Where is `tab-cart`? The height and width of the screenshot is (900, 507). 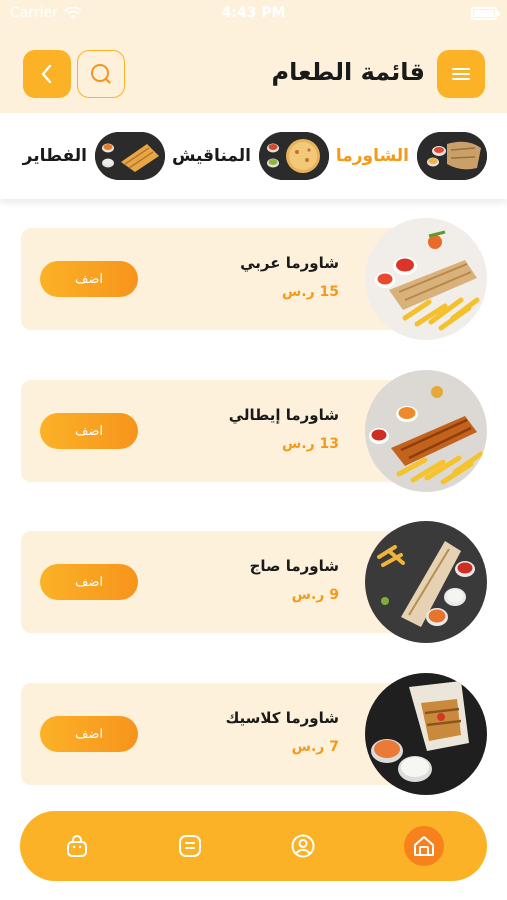 tab-cart is located at coordinates (77, 846).